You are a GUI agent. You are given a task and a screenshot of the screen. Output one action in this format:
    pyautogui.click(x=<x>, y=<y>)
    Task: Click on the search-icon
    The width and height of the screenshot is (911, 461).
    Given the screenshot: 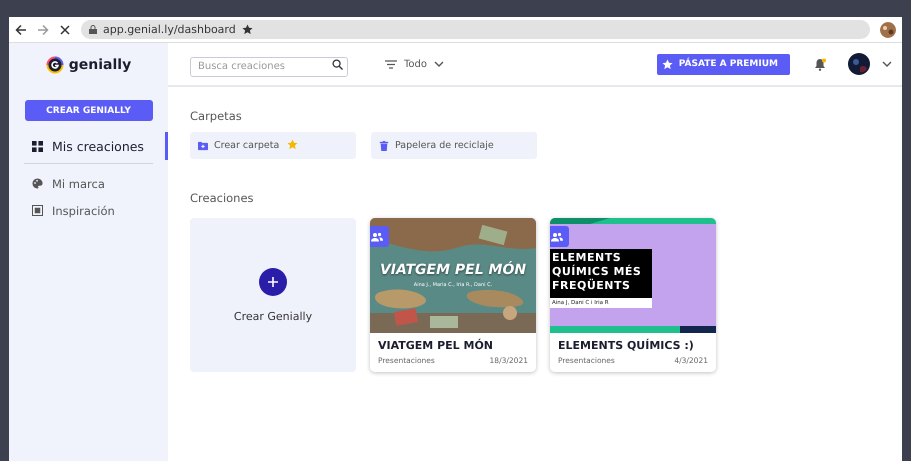 What is the action you would take?
    pyautogui.click(x=337, y=64)
    